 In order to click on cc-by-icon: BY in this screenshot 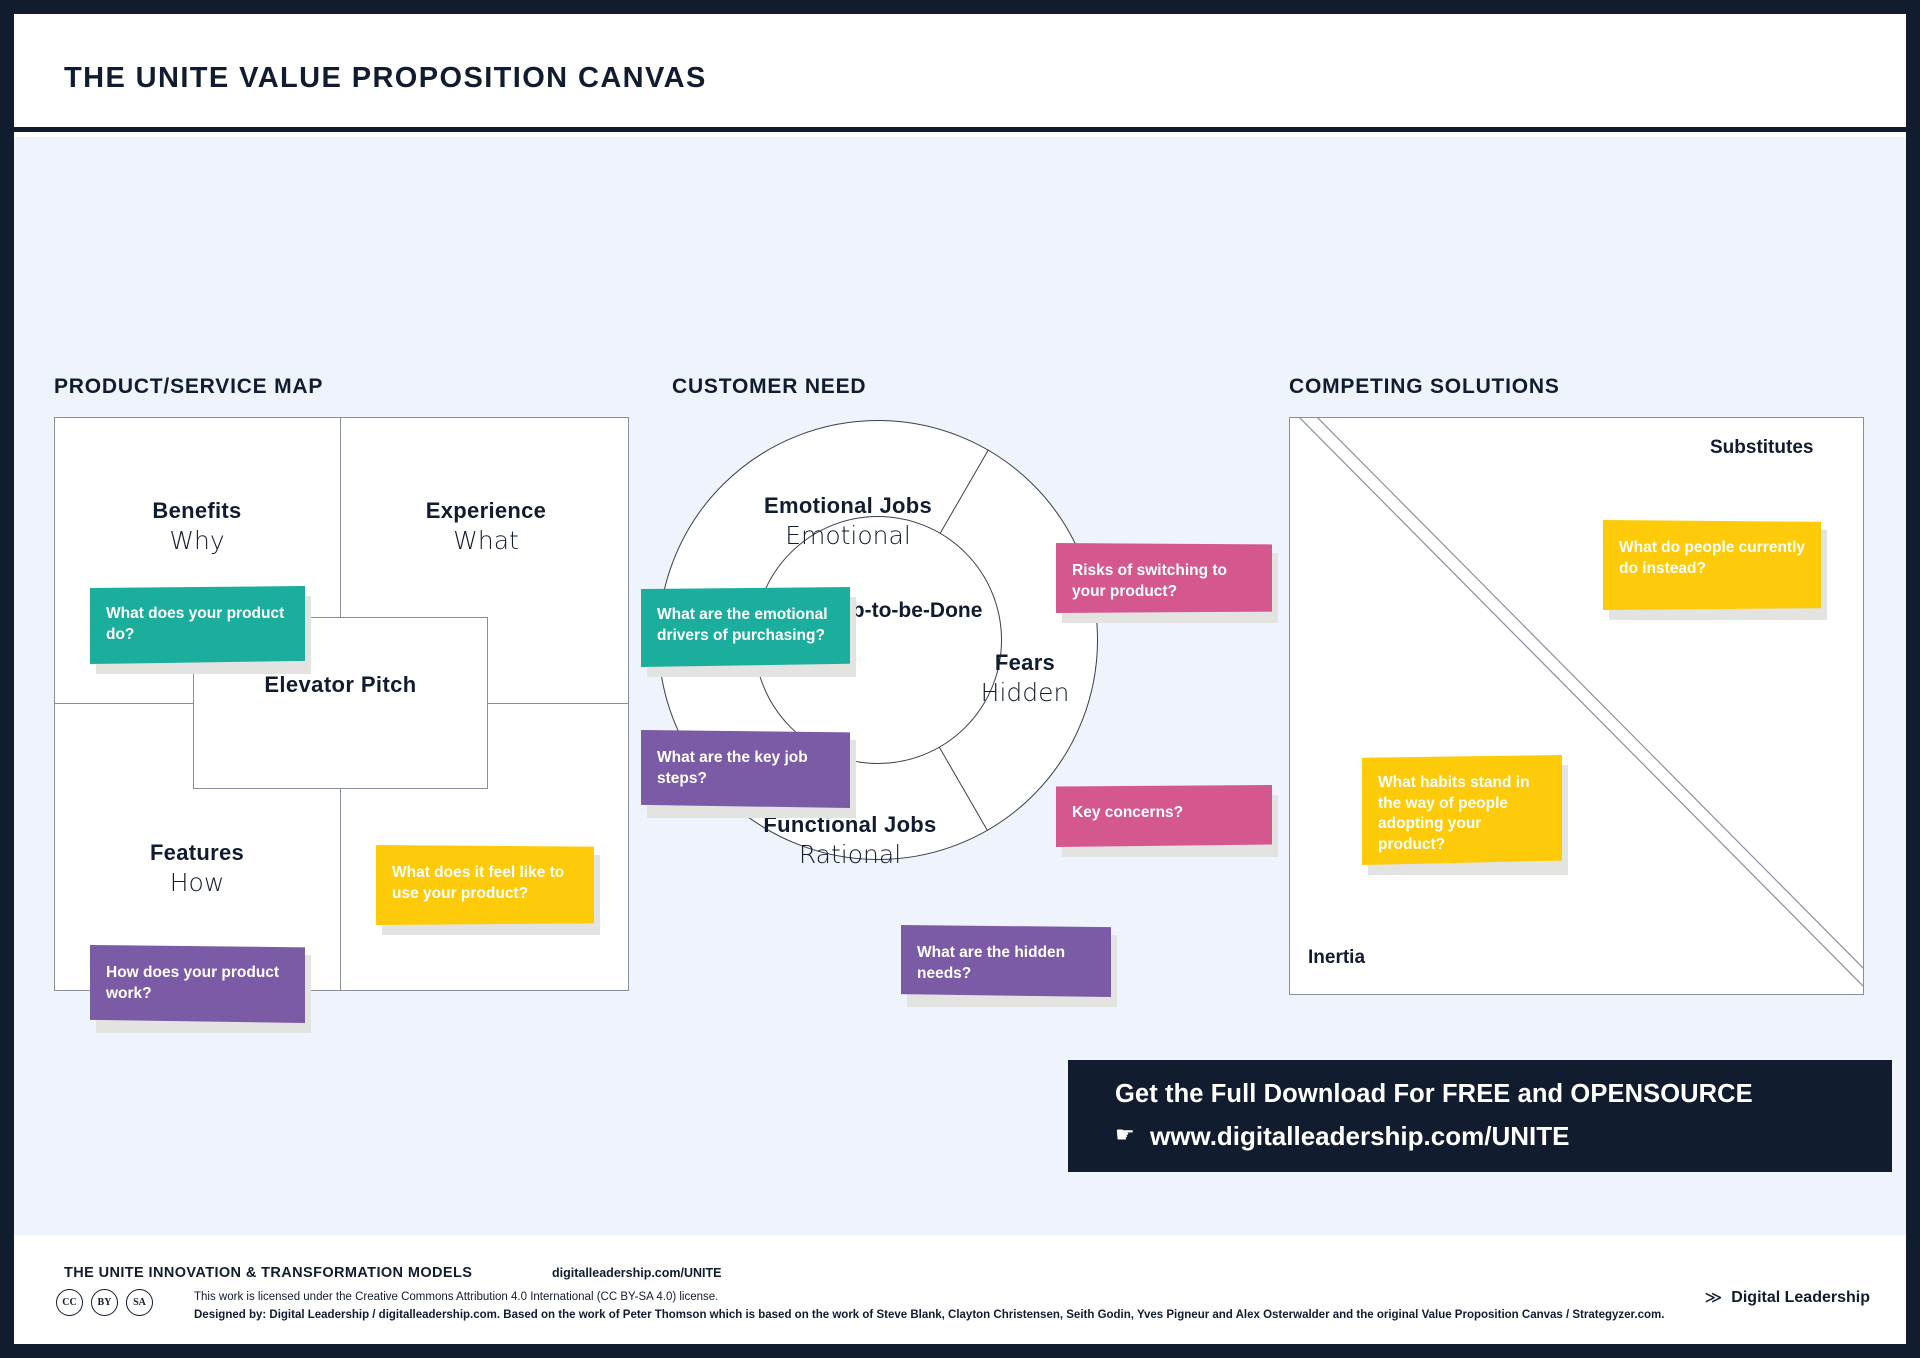, I will do `click(104, 1302)`.